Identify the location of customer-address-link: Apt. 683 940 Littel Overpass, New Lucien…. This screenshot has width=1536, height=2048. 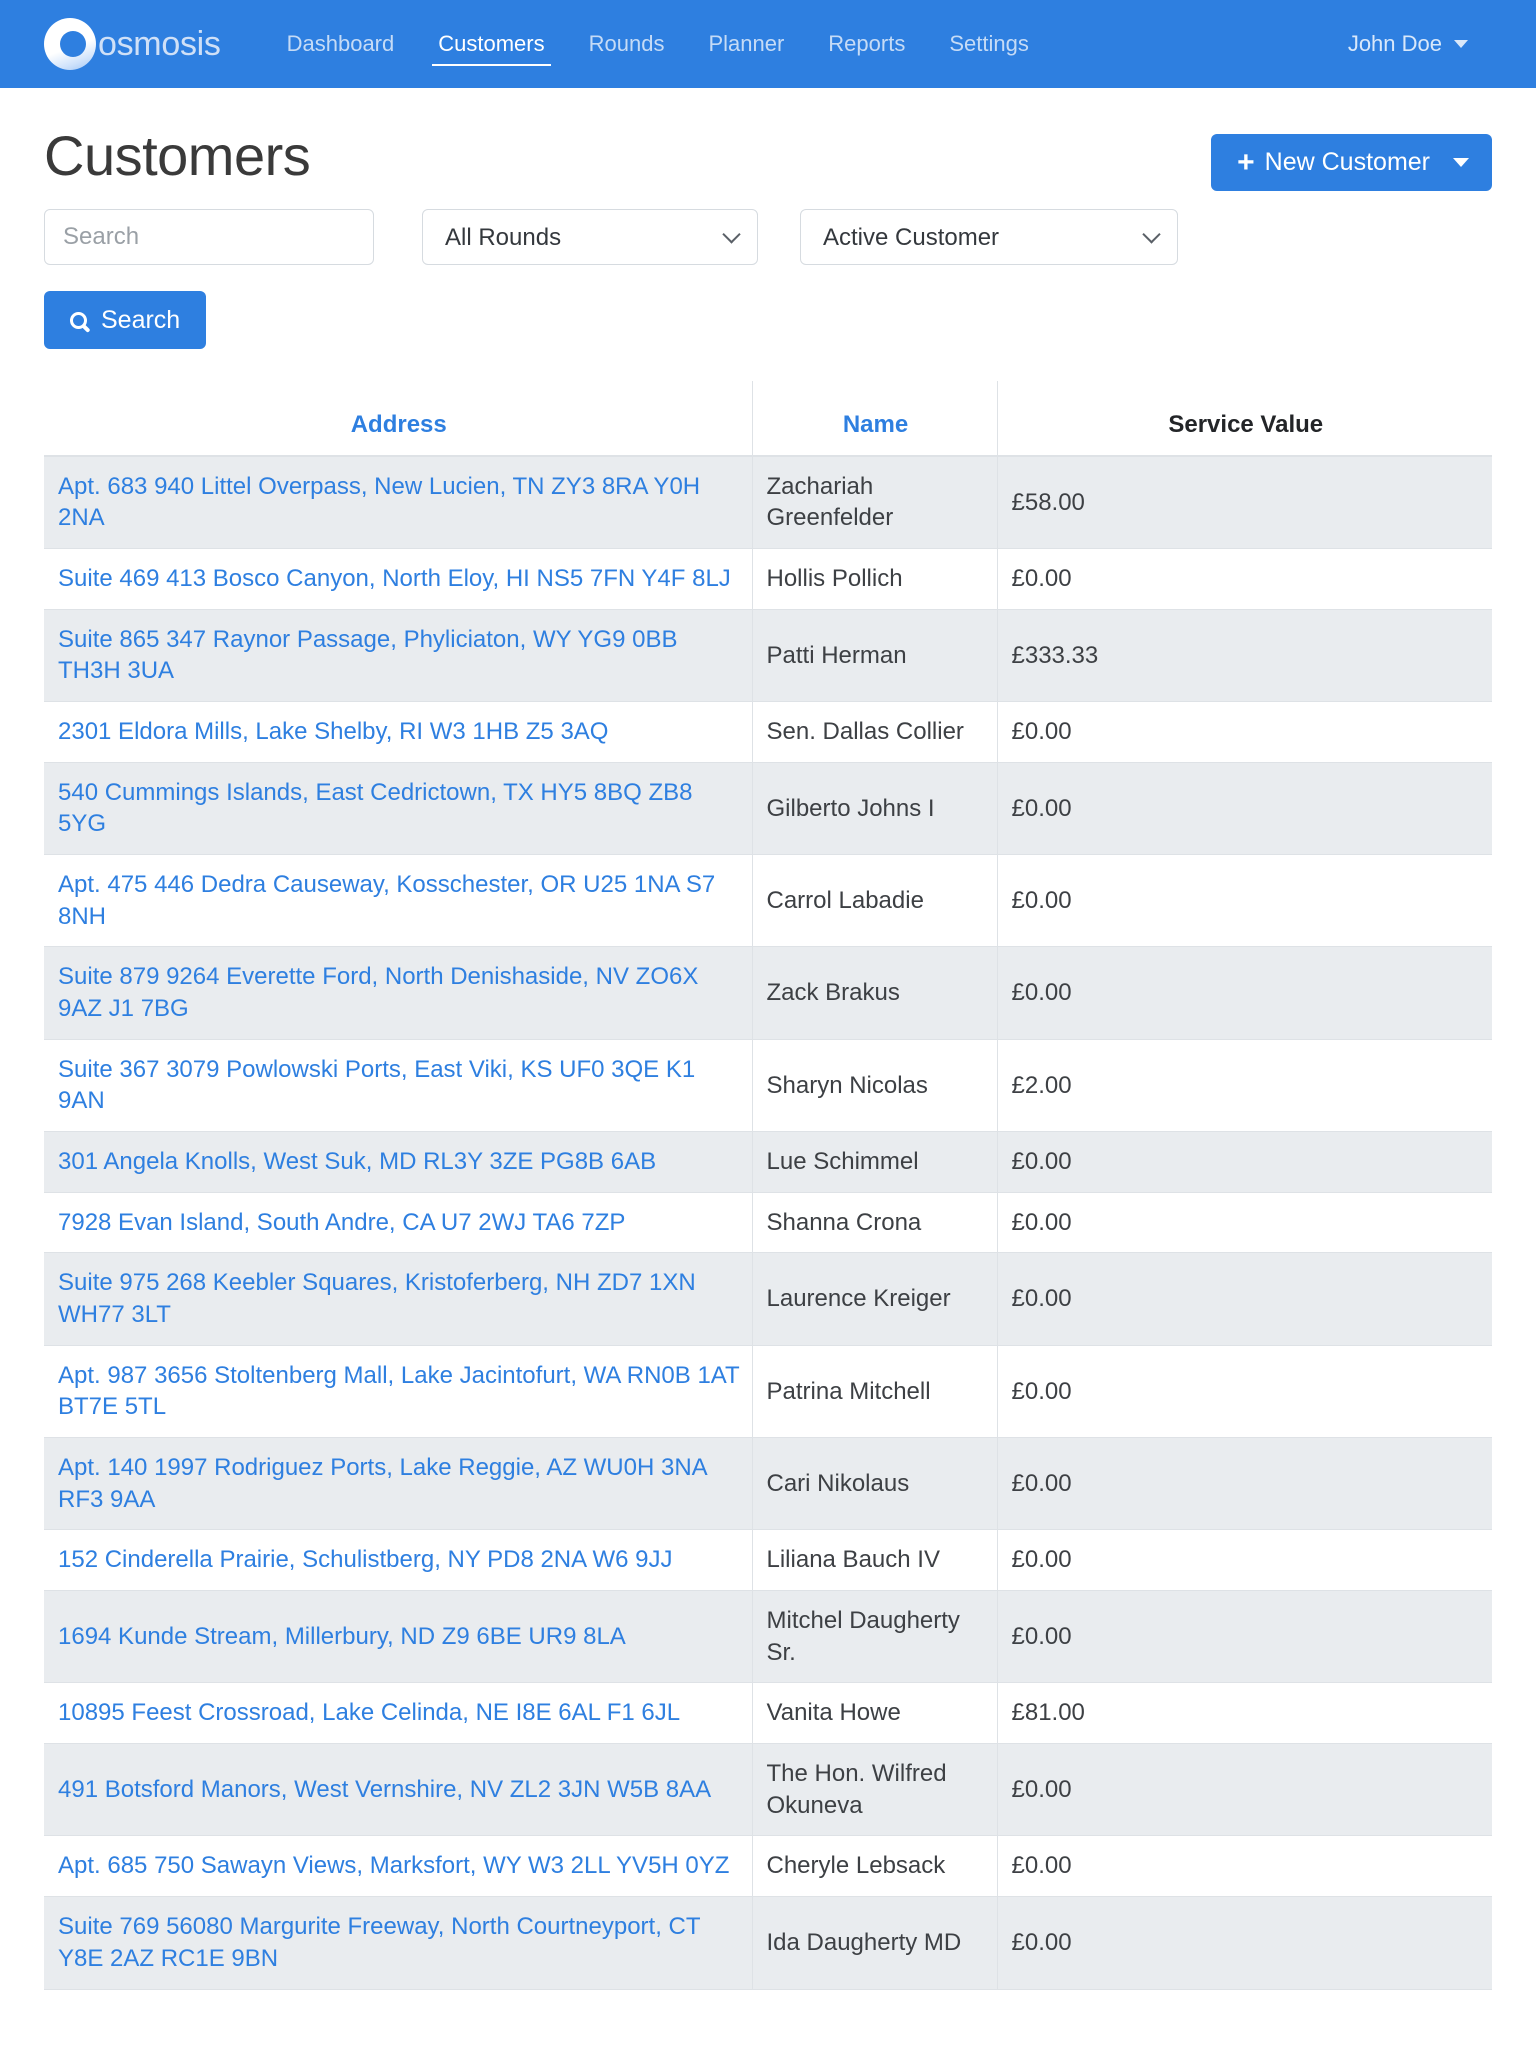
(379, 502).